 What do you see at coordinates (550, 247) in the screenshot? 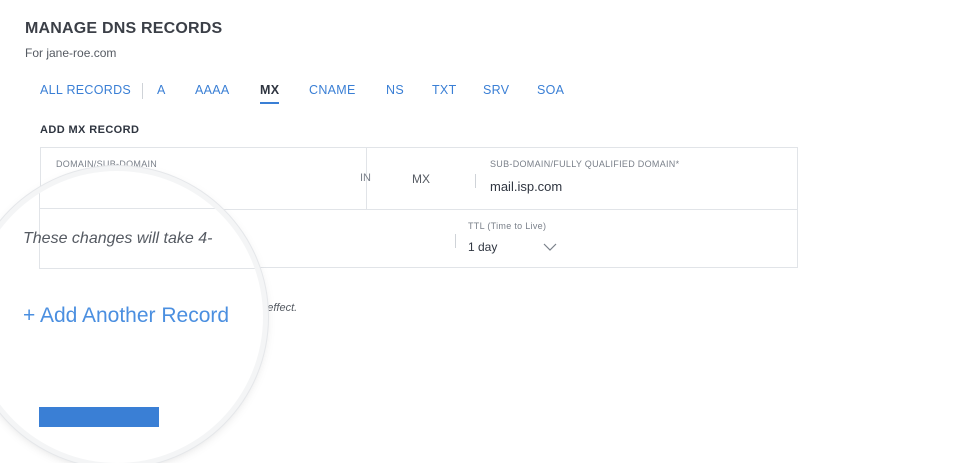
I see `chevron-down-icon` at bounding box center [550, 247].